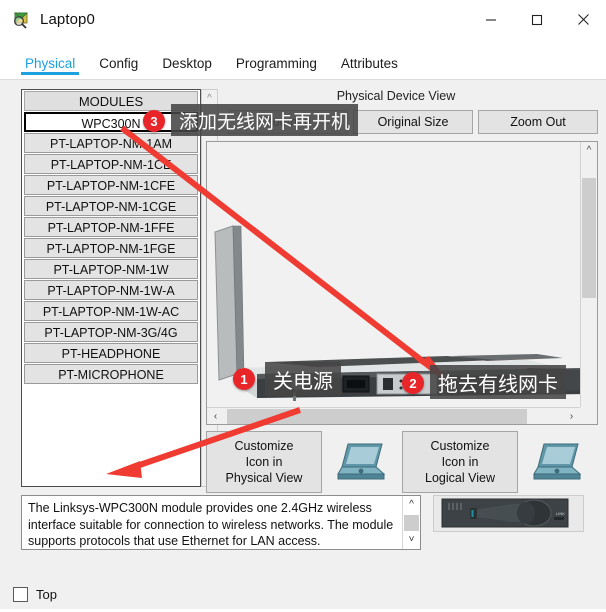  I want to click on module-item-1cge: PT-LAPTOP-NM-1CGE, so click(111, 206).